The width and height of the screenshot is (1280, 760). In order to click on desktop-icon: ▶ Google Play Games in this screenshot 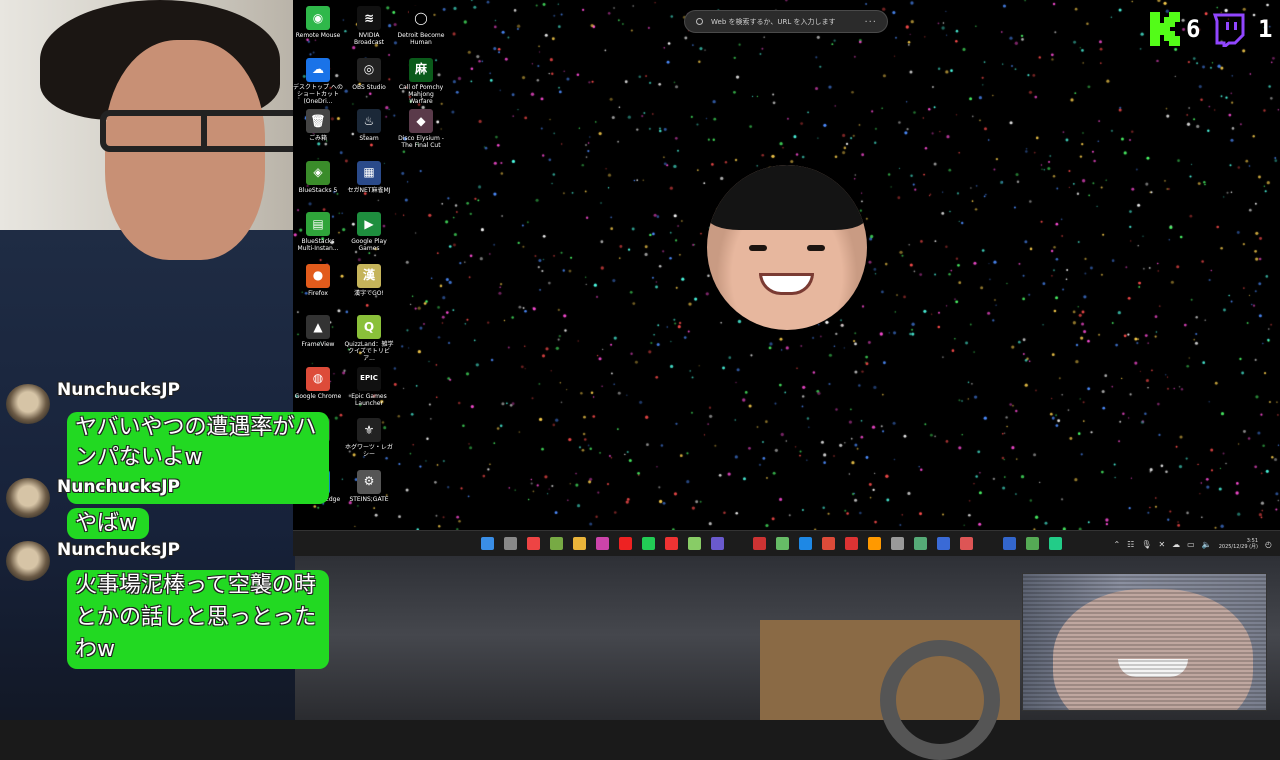, I will do `click(369, 230)`.